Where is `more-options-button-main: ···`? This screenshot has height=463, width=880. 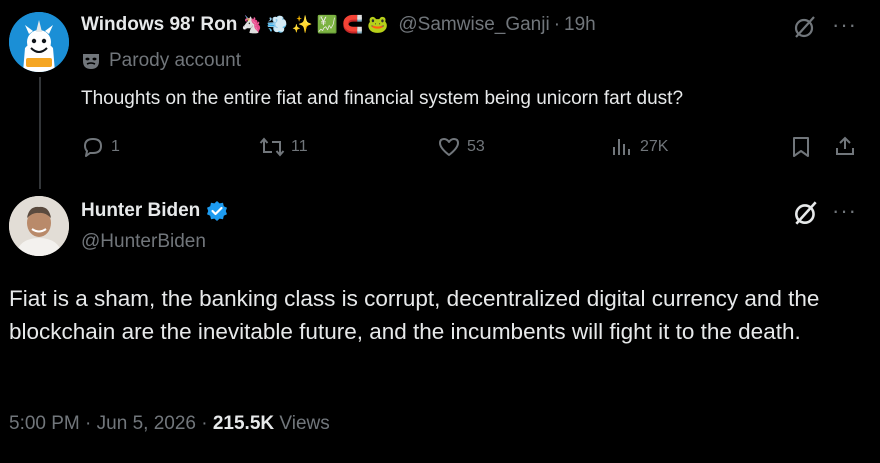 more-options-button-main: ··· is located at coordinates (844, 211).